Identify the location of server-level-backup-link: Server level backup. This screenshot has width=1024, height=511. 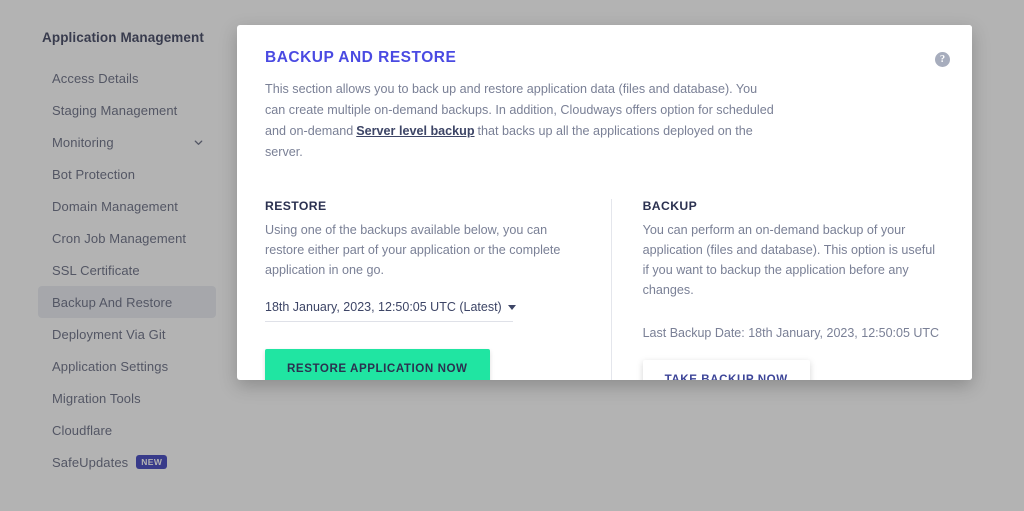
(415, 131).